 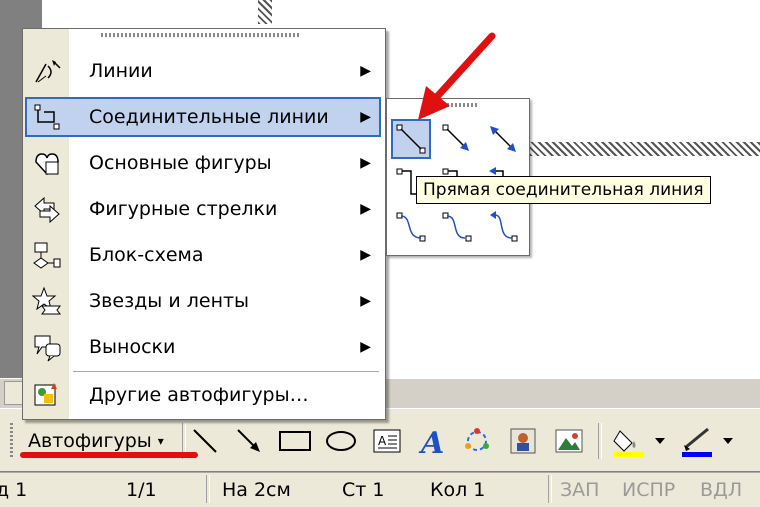 I want to click on status-rec: ЗАП, so click(x=579, y=490).